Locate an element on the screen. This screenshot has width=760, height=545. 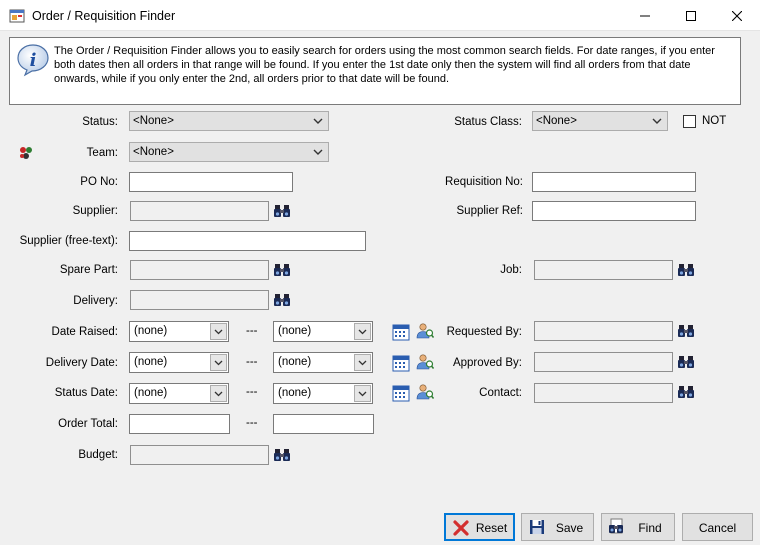
supplier-label: Supplier: is located at coordinates (95, 211).